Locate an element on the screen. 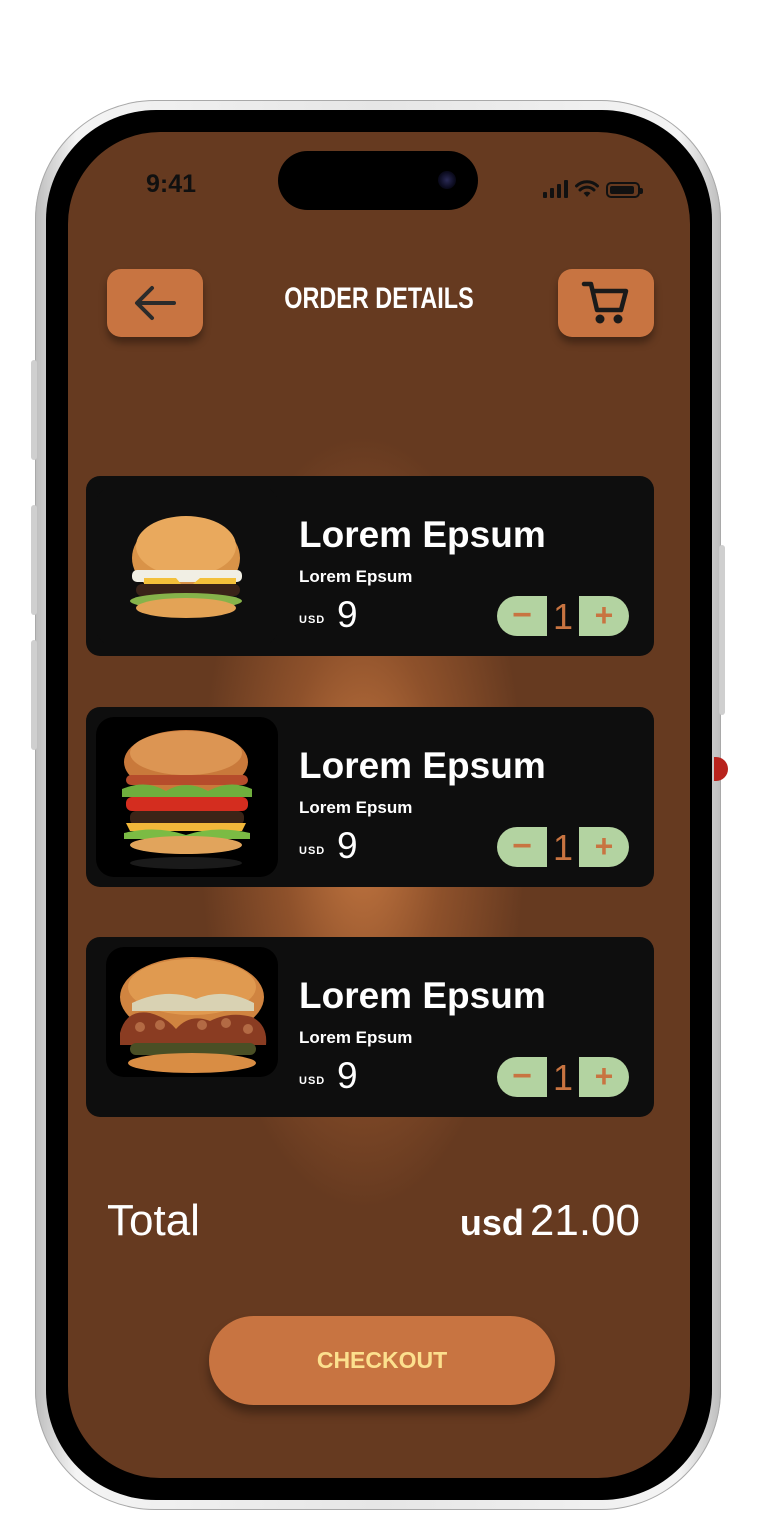 Image resolution: width=770 pixels, height=1528 pixels. total-amount: 21.00 is located at coordinates (584, 1220).